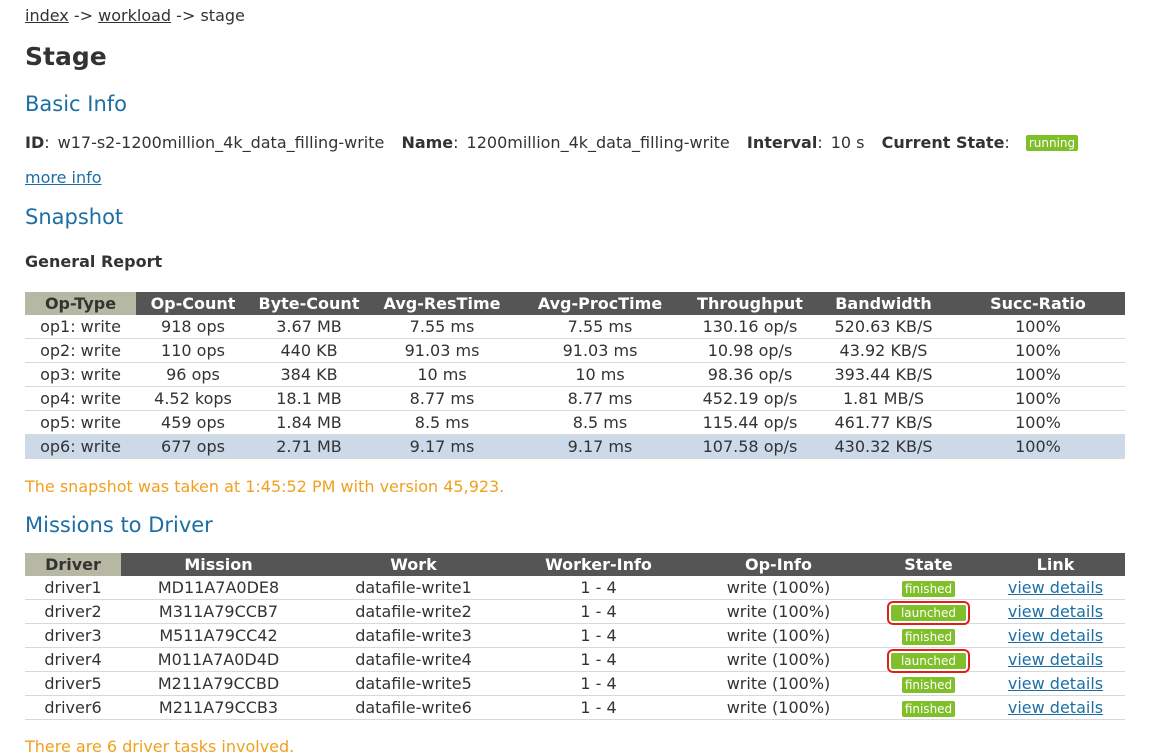 This screenshot has width=1169, height=756. What do you see at coordinates (221, 142) in the screenshot?
I see `id-value: w17-s2-1200million_4k_data_filling-write` at bounding box center [221, 142].